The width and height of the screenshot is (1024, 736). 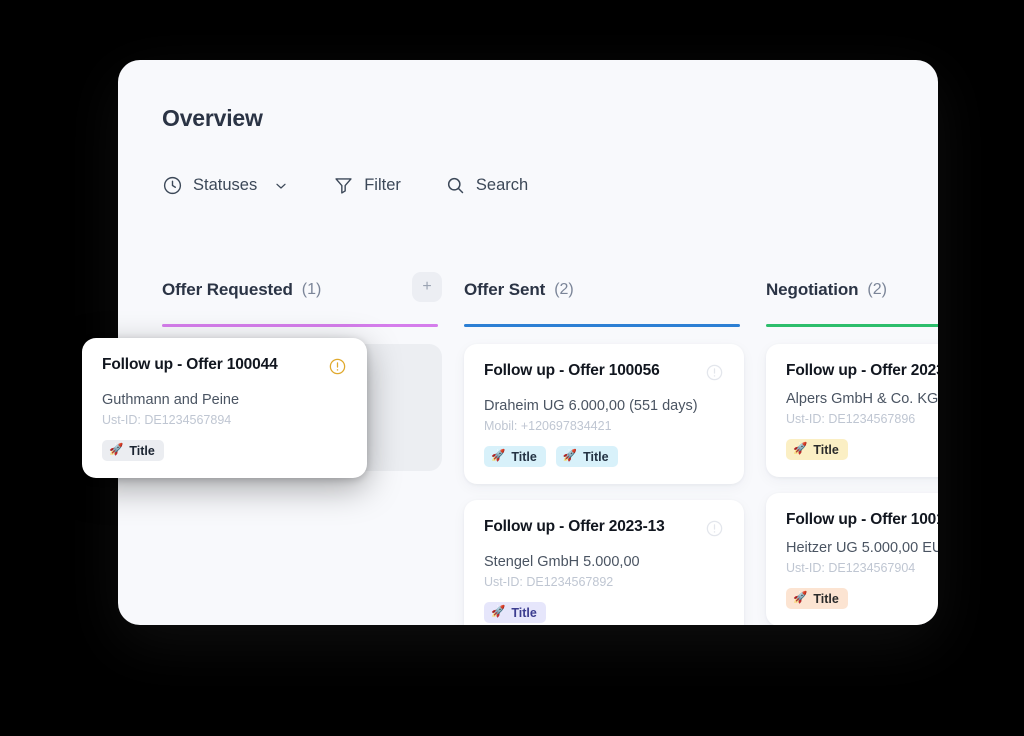 I want to click on column-header: Offer Requested (1), so click(x=302, y=290).